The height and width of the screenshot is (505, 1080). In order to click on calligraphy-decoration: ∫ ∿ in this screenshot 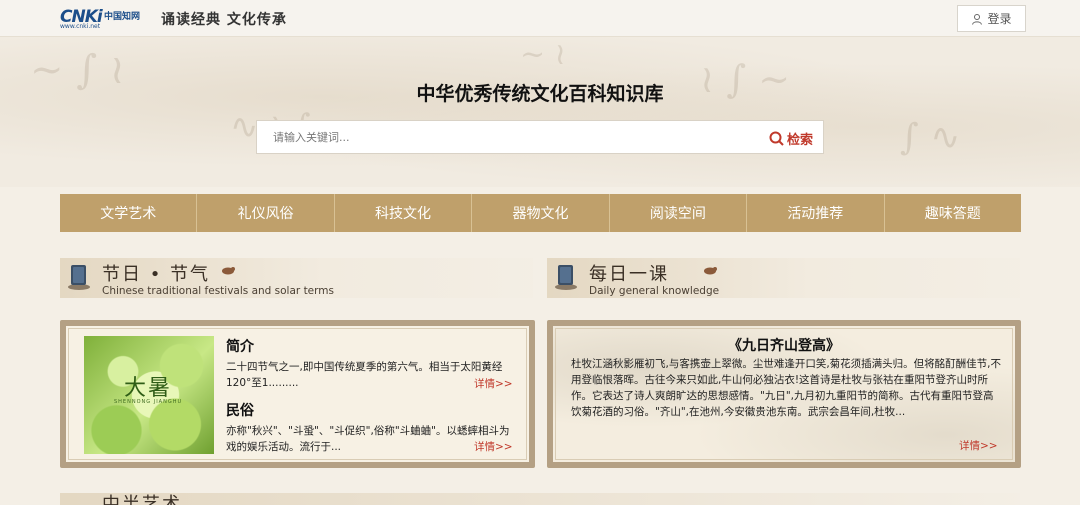, I will do `click(930, 137)`.